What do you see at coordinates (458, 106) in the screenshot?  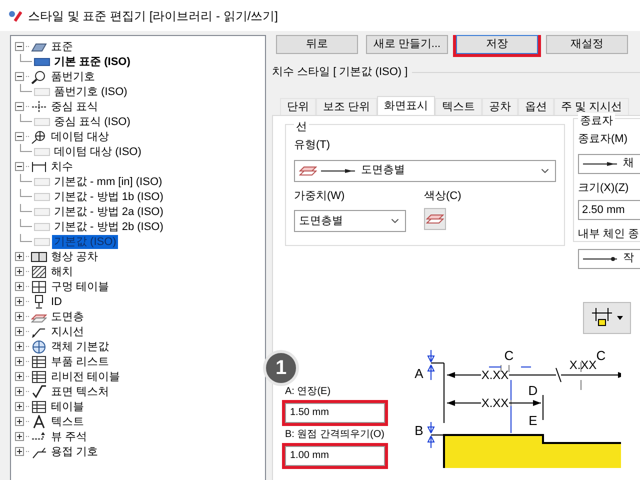 I see `tab: 텍스트` at bounding box center [458, 106].